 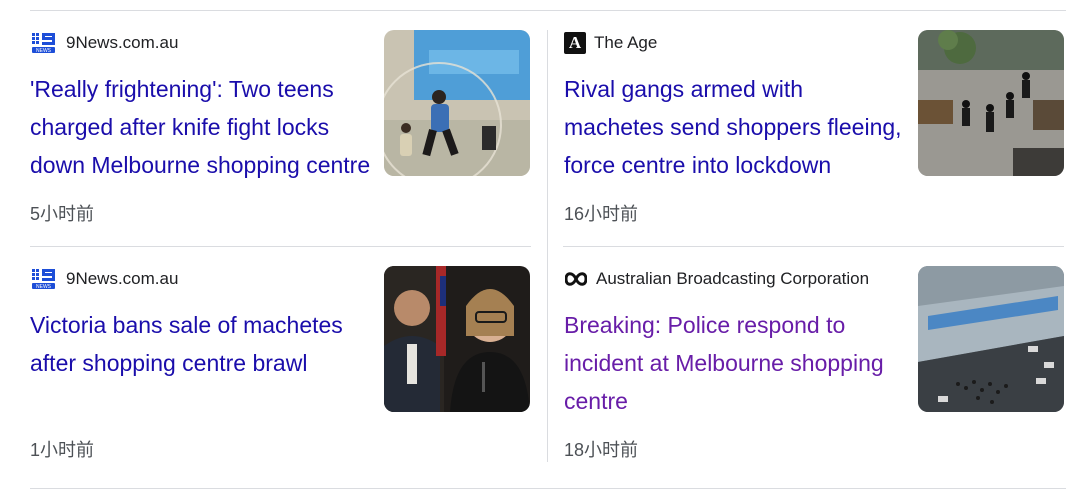 I want to click on source-row: Australian Broadcasting Corporation, so click(x=716, y=279).